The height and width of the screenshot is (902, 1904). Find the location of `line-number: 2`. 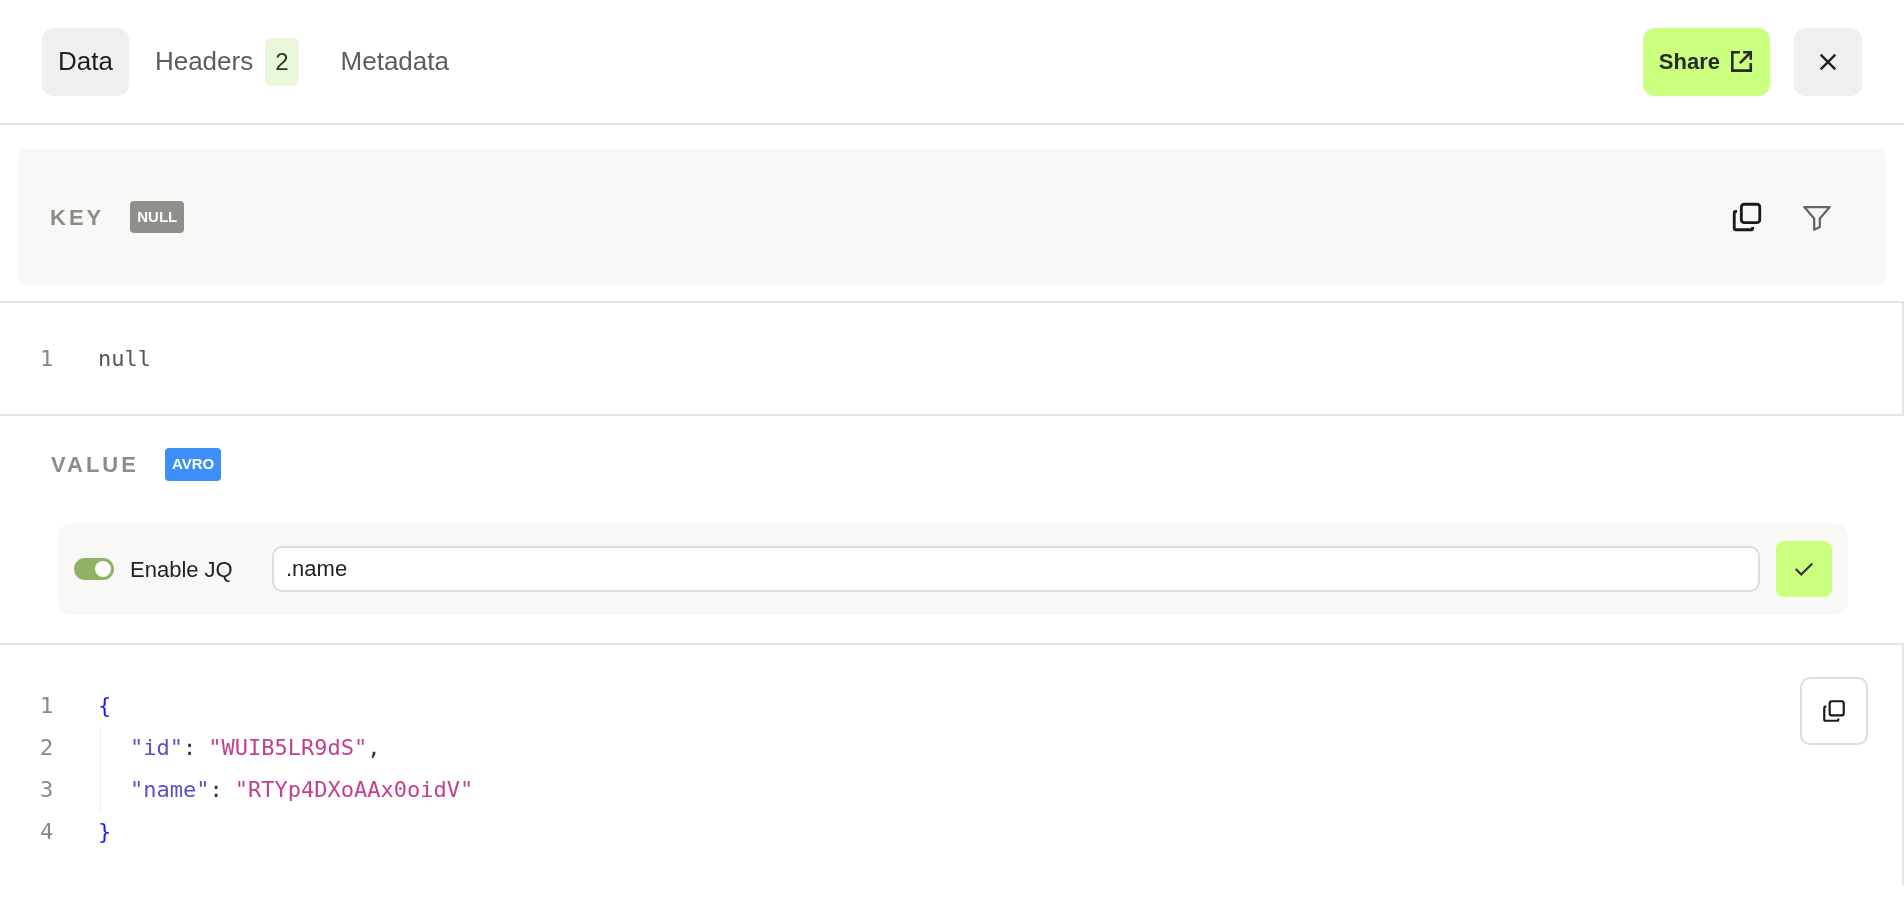

line-number: 2 is located at coordinates (47, 748).